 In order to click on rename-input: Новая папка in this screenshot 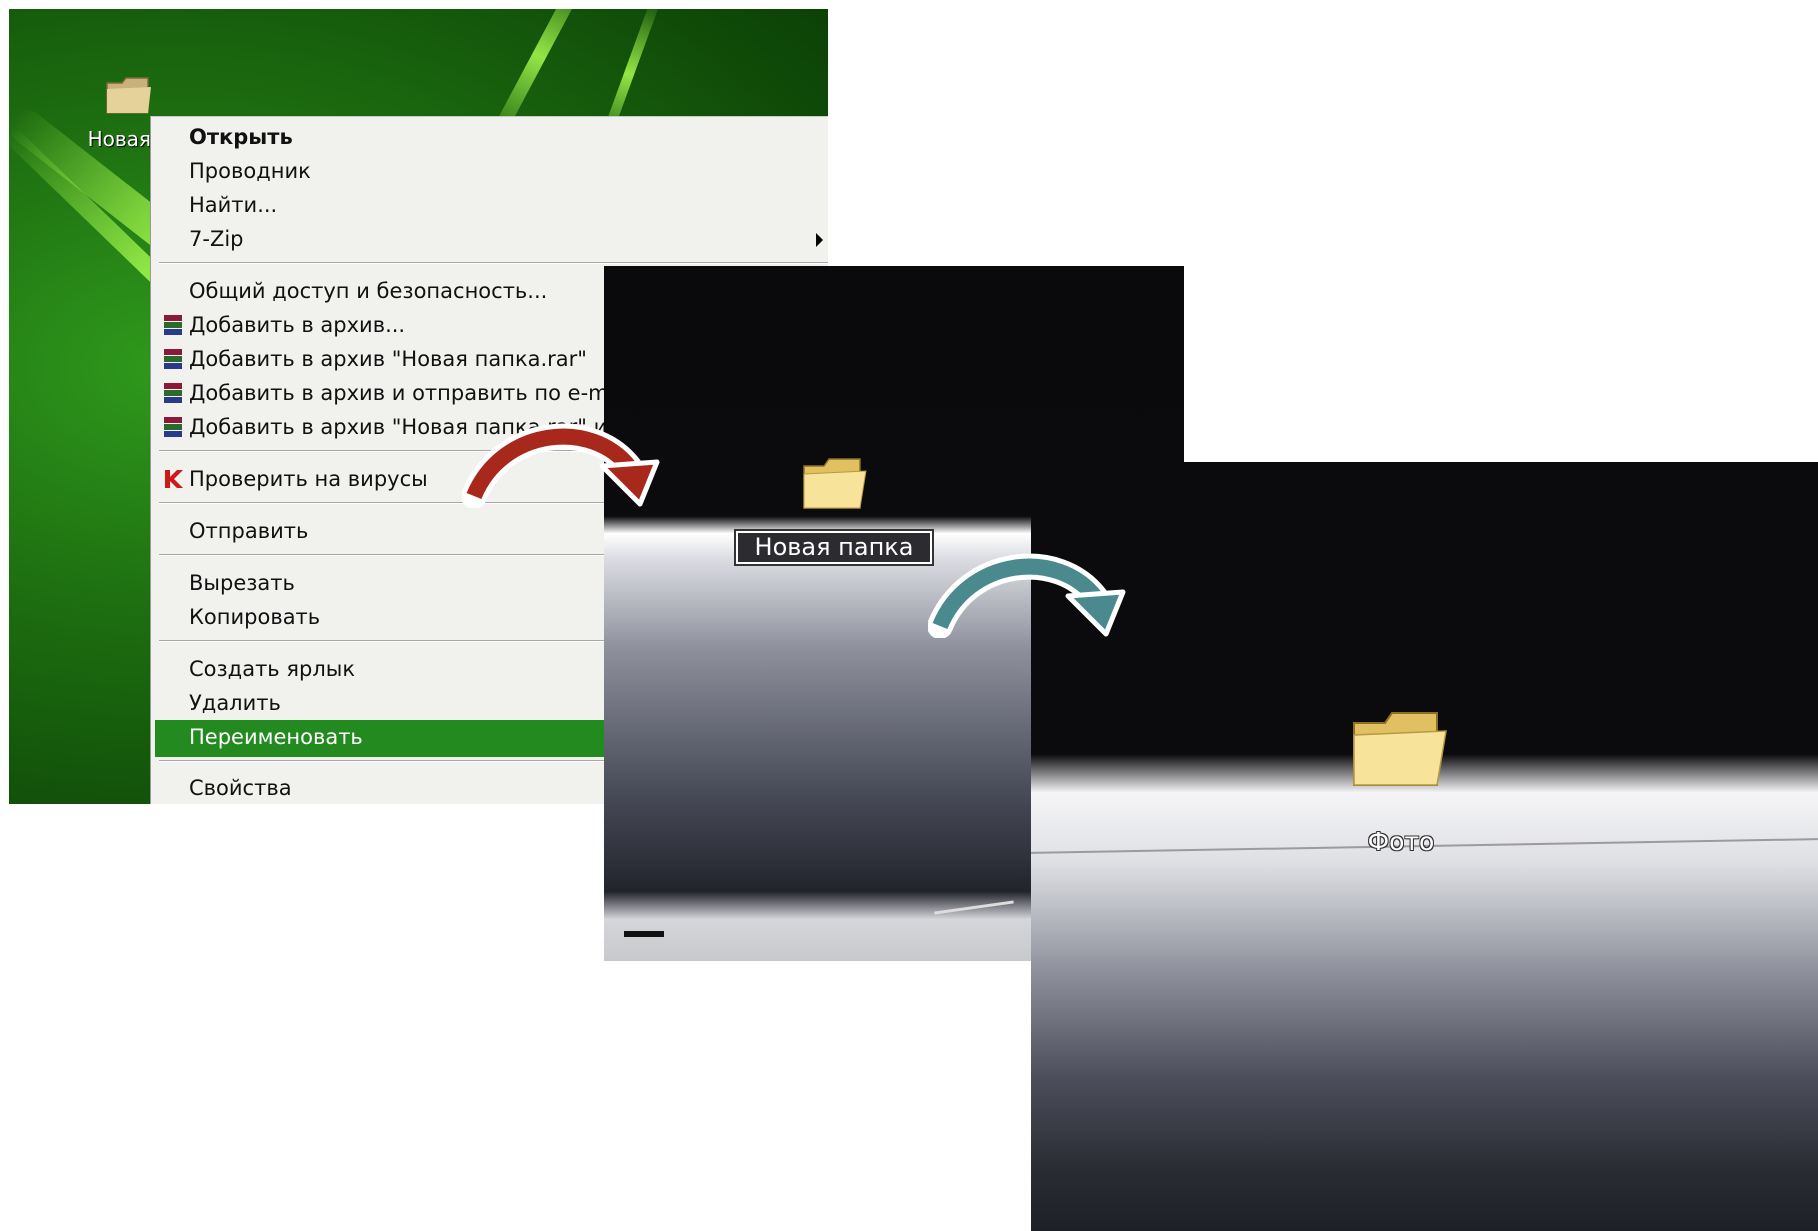, I will do `click(834, 547)`.